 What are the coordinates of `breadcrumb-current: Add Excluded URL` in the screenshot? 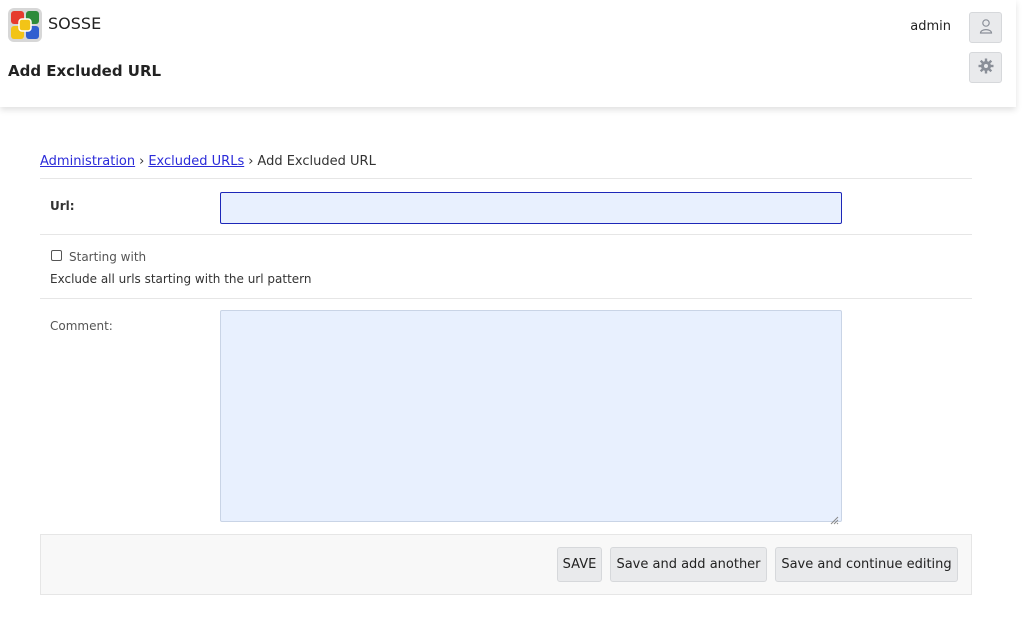 It's located at (316, 161).